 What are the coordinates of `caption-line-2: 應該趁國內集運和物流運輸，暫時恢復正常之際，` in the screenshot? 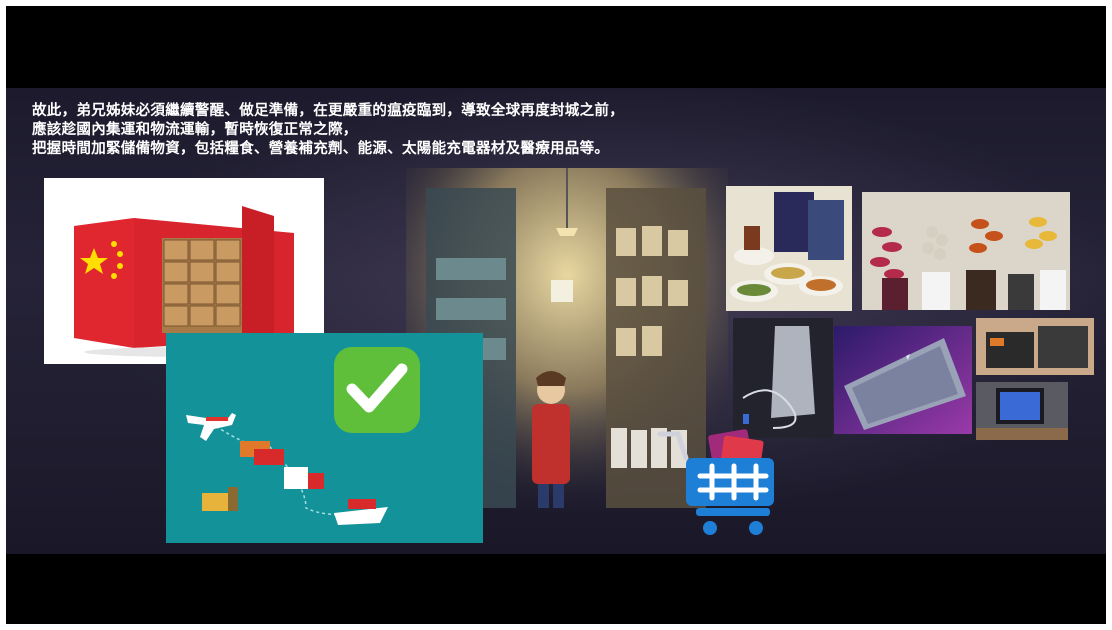 It's located at (195, 130).